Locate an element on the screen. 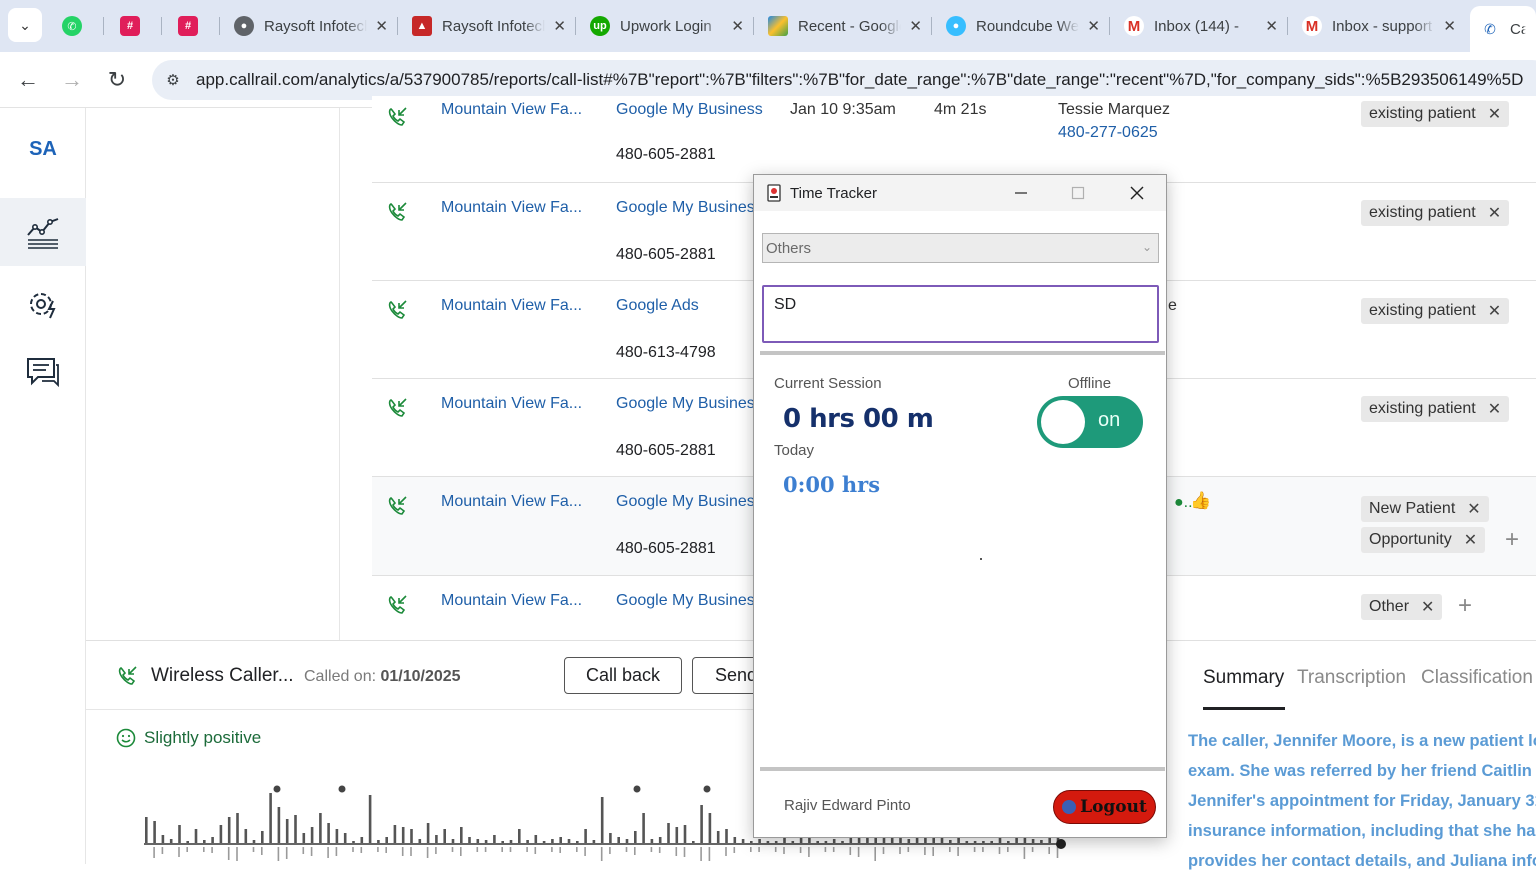  sidebar-item-settings is located at coordinates (43, 304).